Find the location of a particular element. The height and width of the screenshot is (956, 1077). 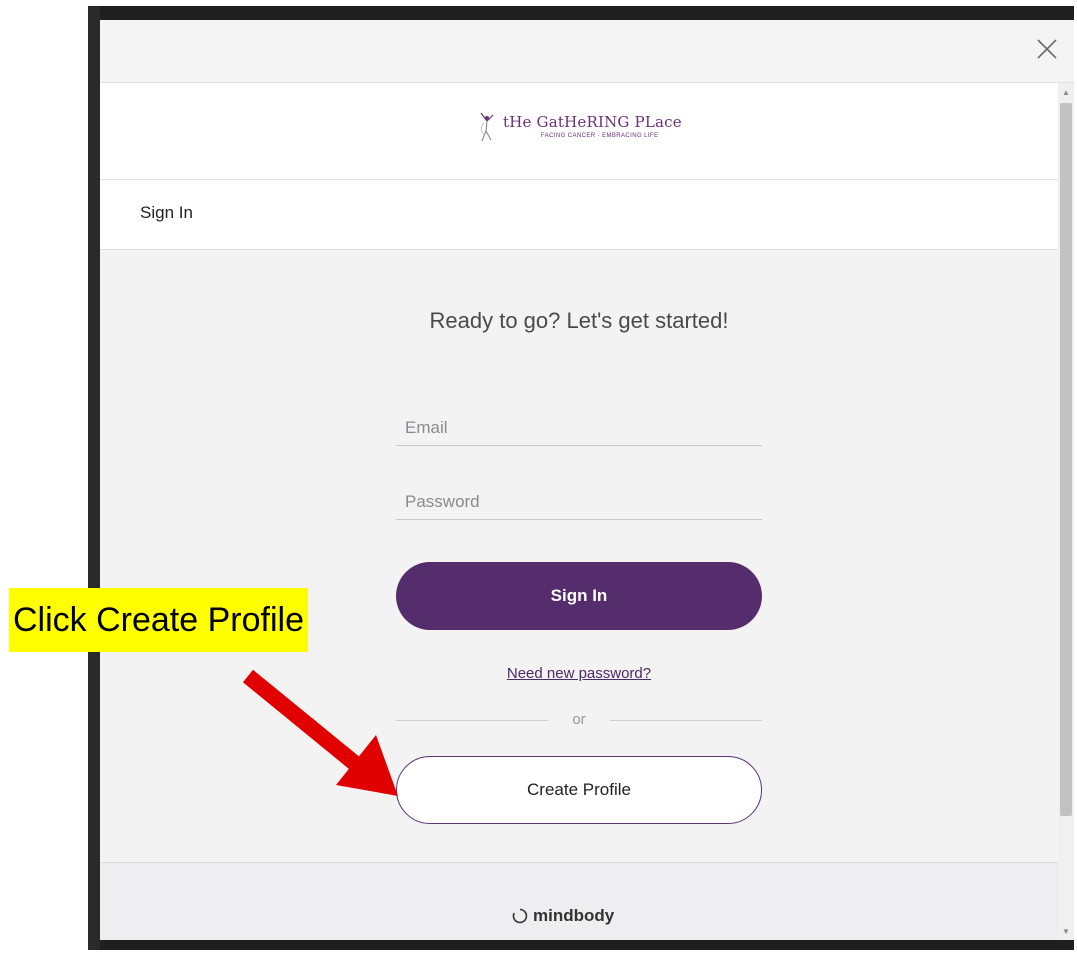

scroll-thumb is located at coordinates (1066, 459).